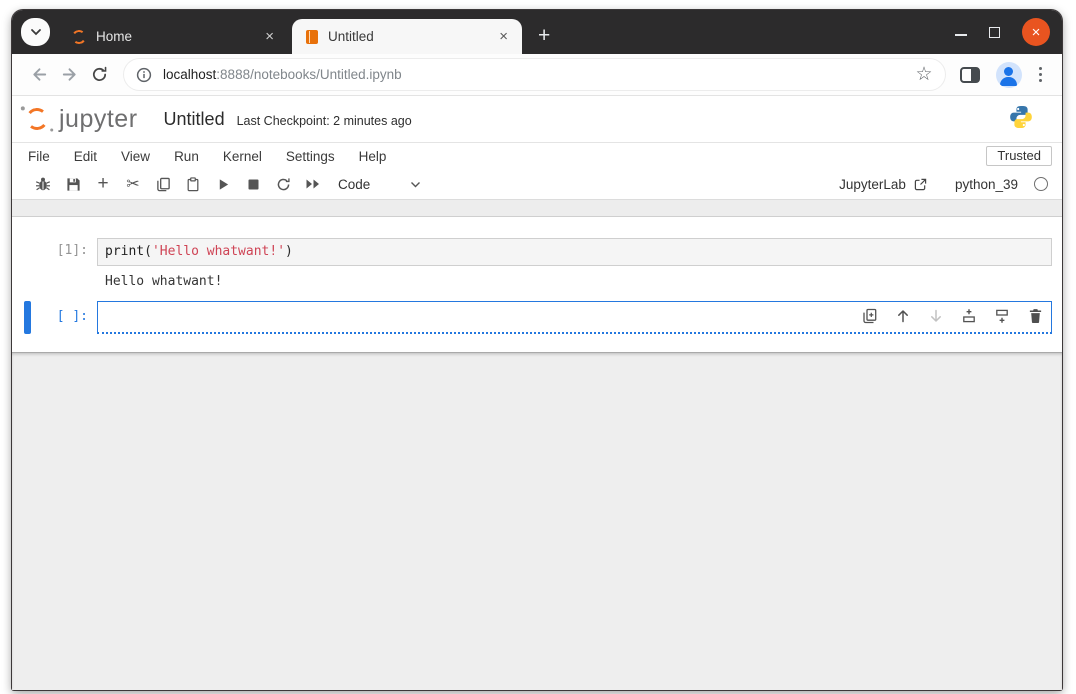 Image resolution: width=1076 pixels, height=694 pixels. What do you see at coordinates (920, 184) in the screenshot?
I see `external-link-icon` at bounding box center [920, 184].